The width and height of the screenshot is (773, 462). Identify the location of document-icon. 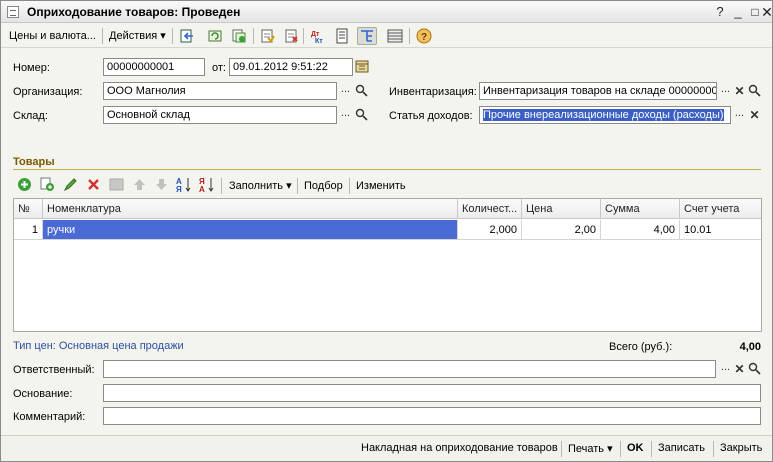
(13, 12).